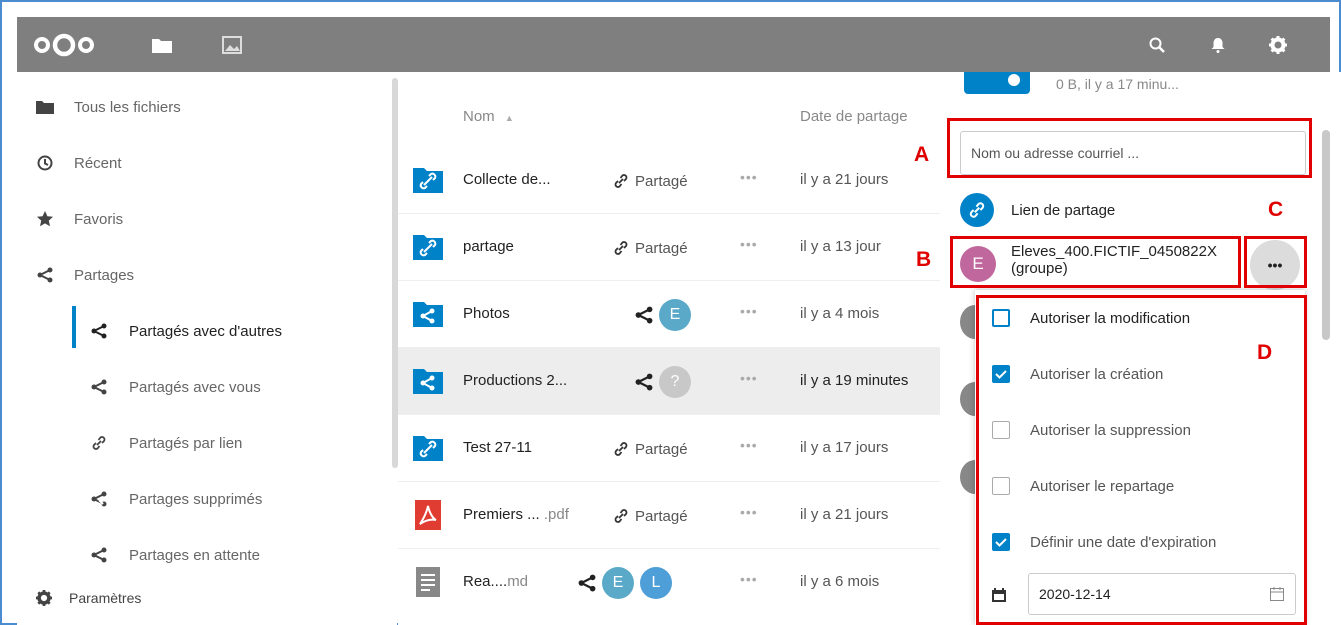 The width and height of the screenshot is (1341, 625). Describe the element at coordinates (428, 582) in the screenshot. I see `text-file-icon` at that location.